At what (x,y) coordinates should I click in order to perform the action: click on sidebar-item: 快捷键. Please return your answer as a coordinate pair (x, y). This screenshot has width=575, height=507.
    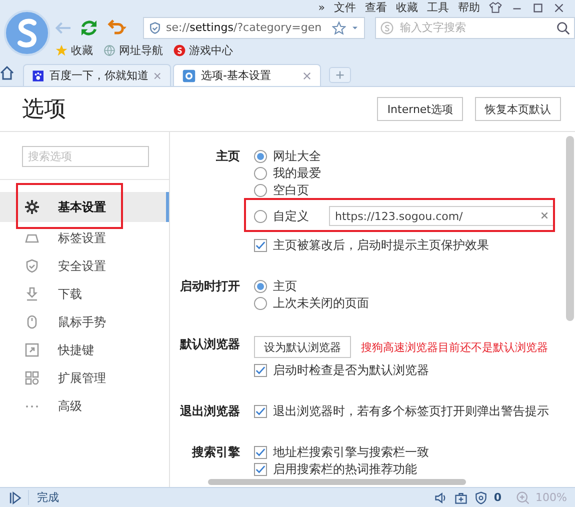
    Looking at the image, I should click on (84, 350).